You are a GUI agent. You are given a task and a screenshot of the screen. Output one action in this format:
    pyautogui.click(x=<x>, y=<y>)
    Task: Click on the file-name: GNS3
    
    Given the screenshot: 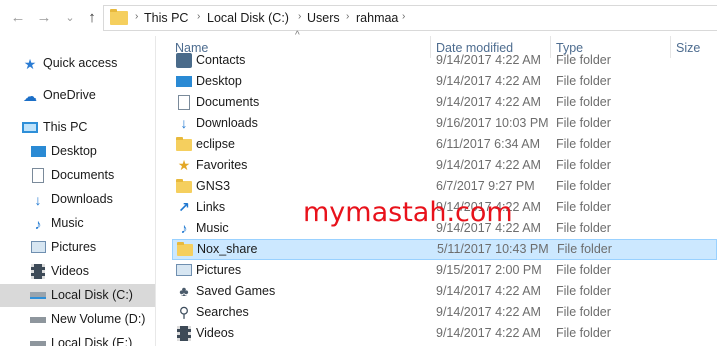 What is the action you would take?
    pyautogui.click(x=213, y=186)
    